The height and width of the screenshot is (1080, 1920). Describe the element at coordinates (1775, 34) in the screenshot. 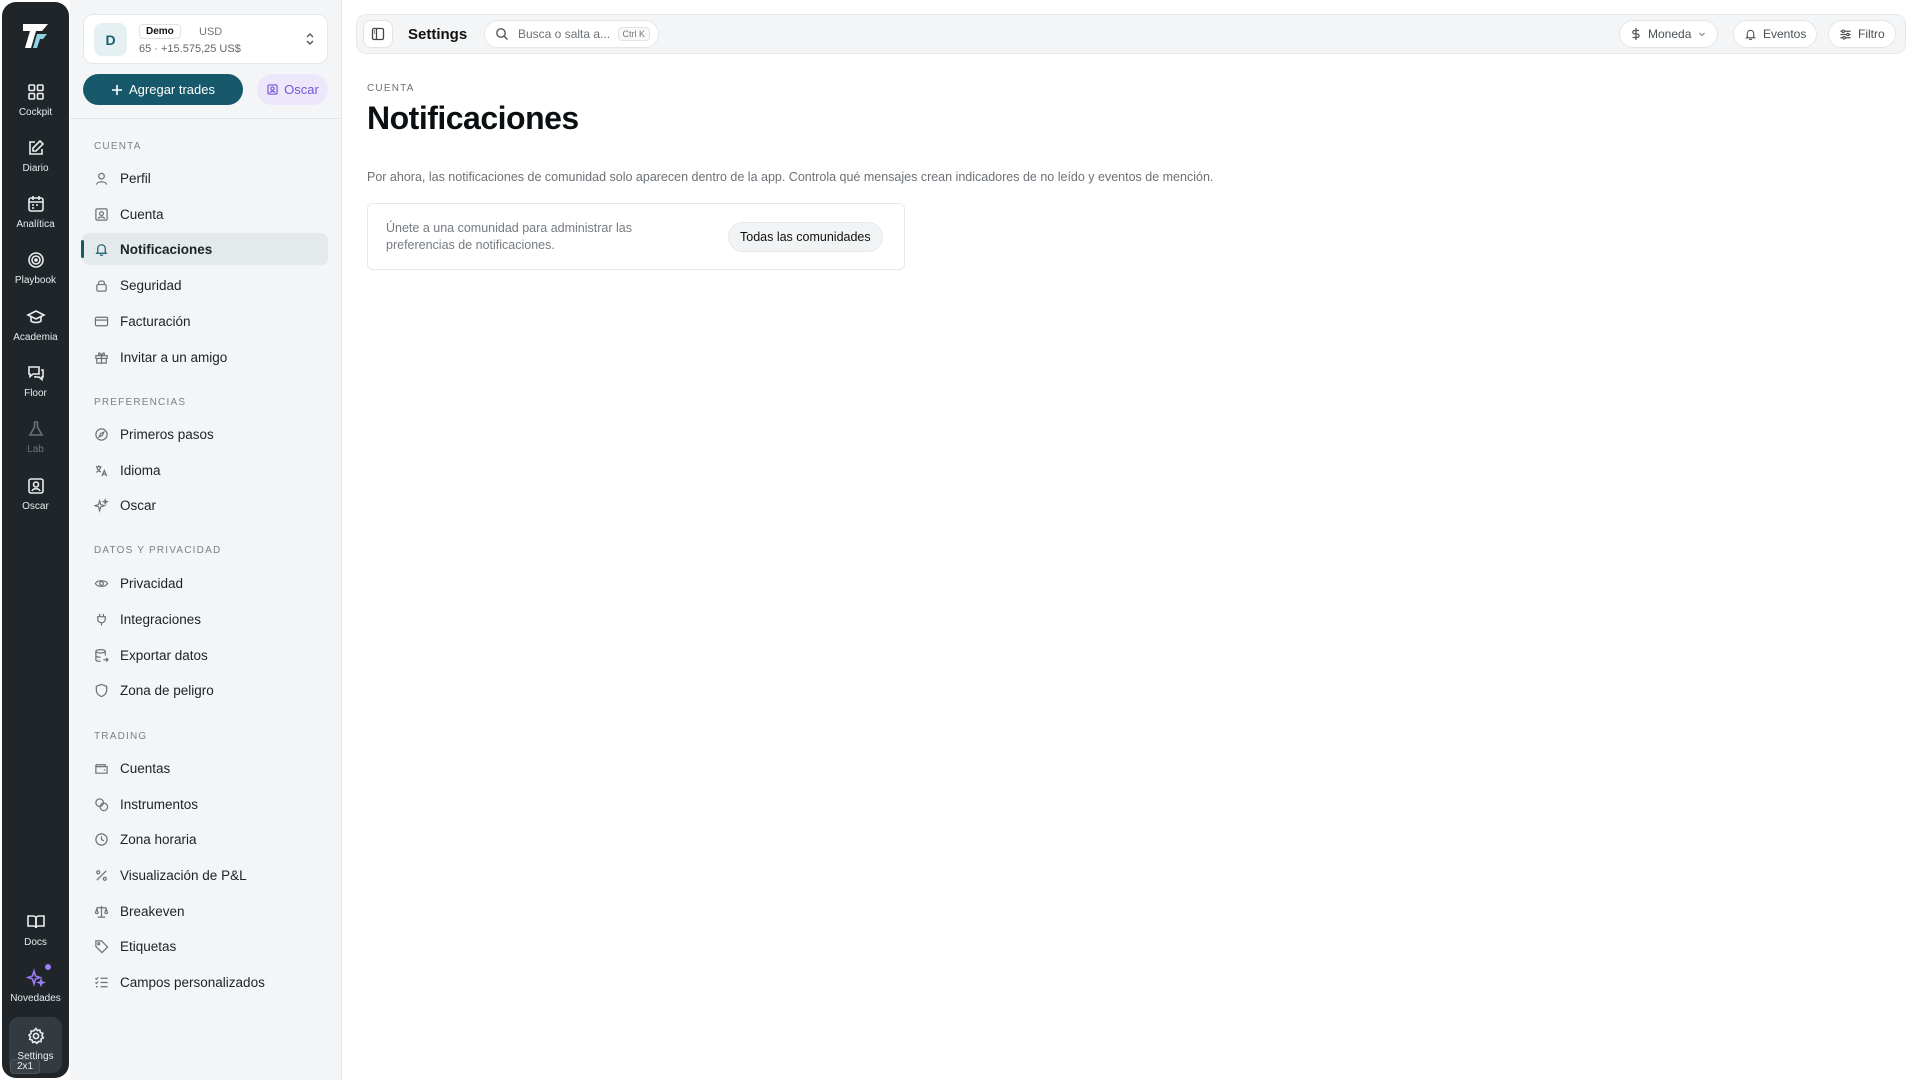

I see `events-button: Eventos` at that location.